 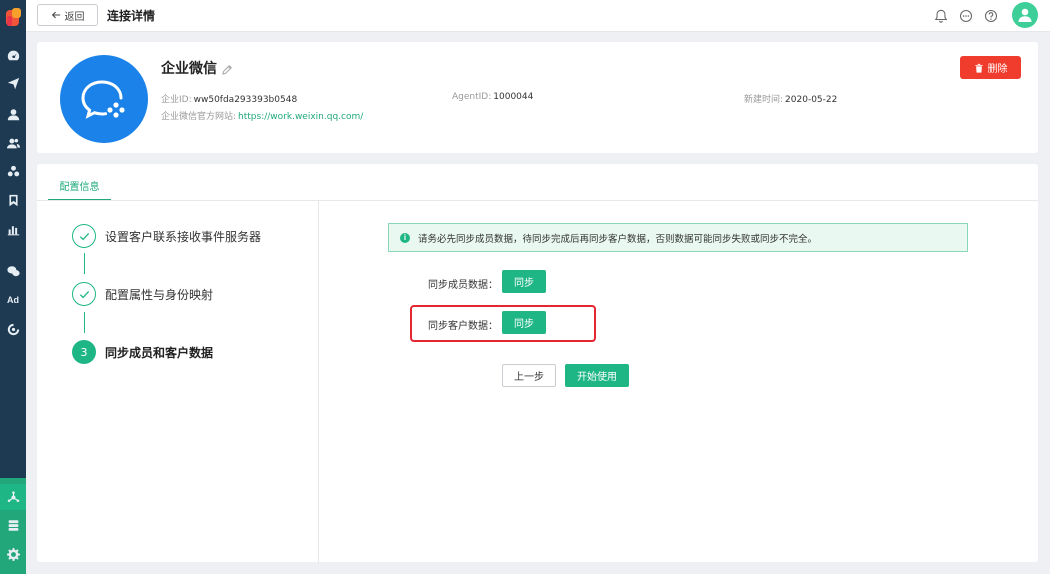 I want to click on prev-step-button: 上一步, so click(x=529, y=375).